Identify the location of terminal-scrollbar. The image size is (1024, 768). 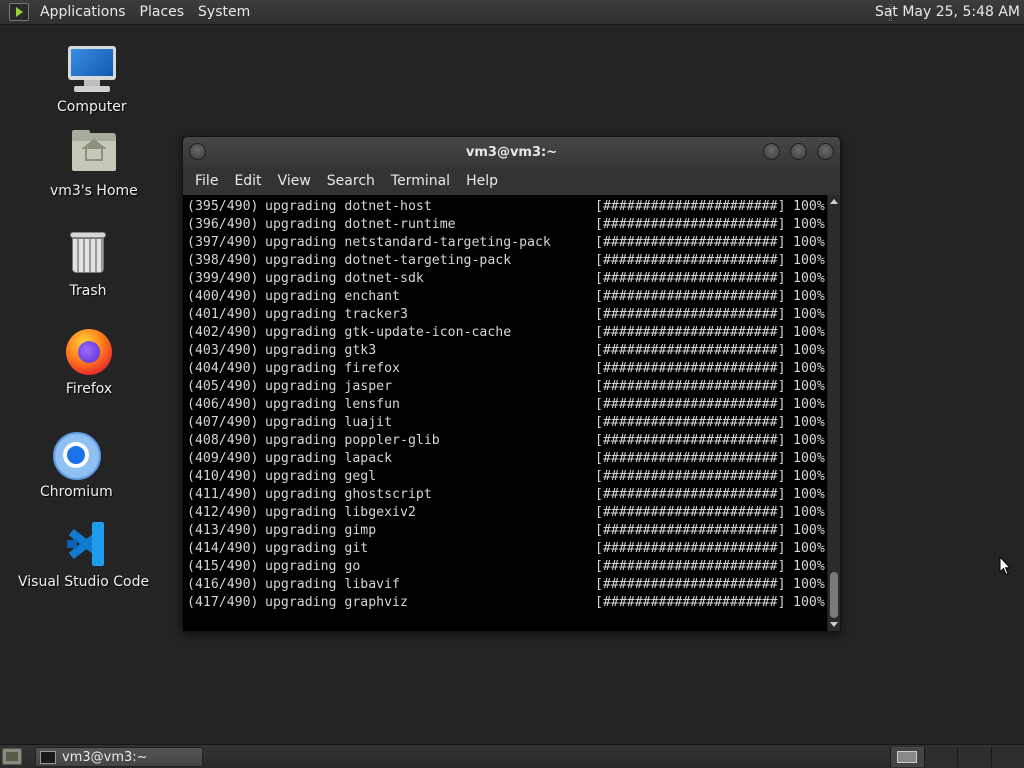
(833, 413).